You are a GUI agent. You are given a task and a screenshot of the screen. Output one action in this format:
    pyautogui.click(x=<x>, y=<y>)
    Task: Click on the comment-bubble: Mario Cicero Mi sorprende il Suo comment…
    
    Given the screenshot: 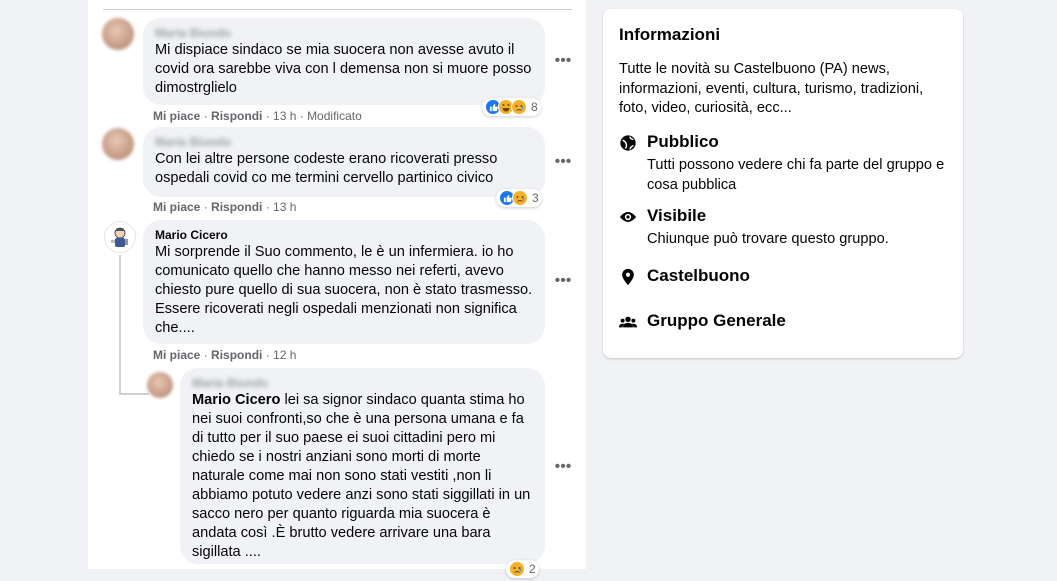 What is the action you would take?
    pyautogui.click(x=344, y=282)
    